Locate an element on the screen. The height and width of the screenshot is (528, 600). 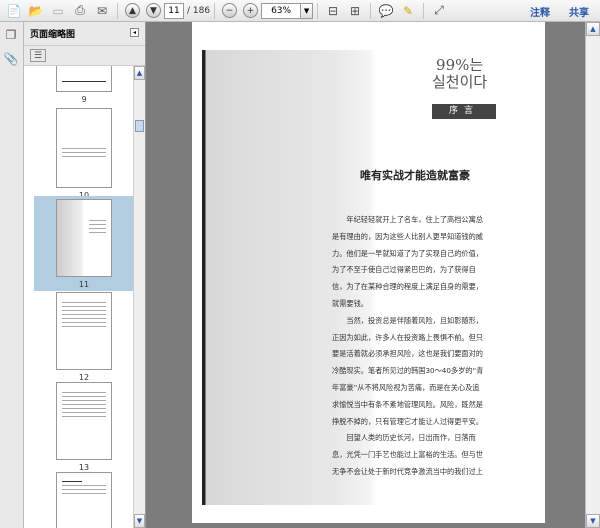
thumbnail-page-11: 11 is located at coordinates (84, 243).